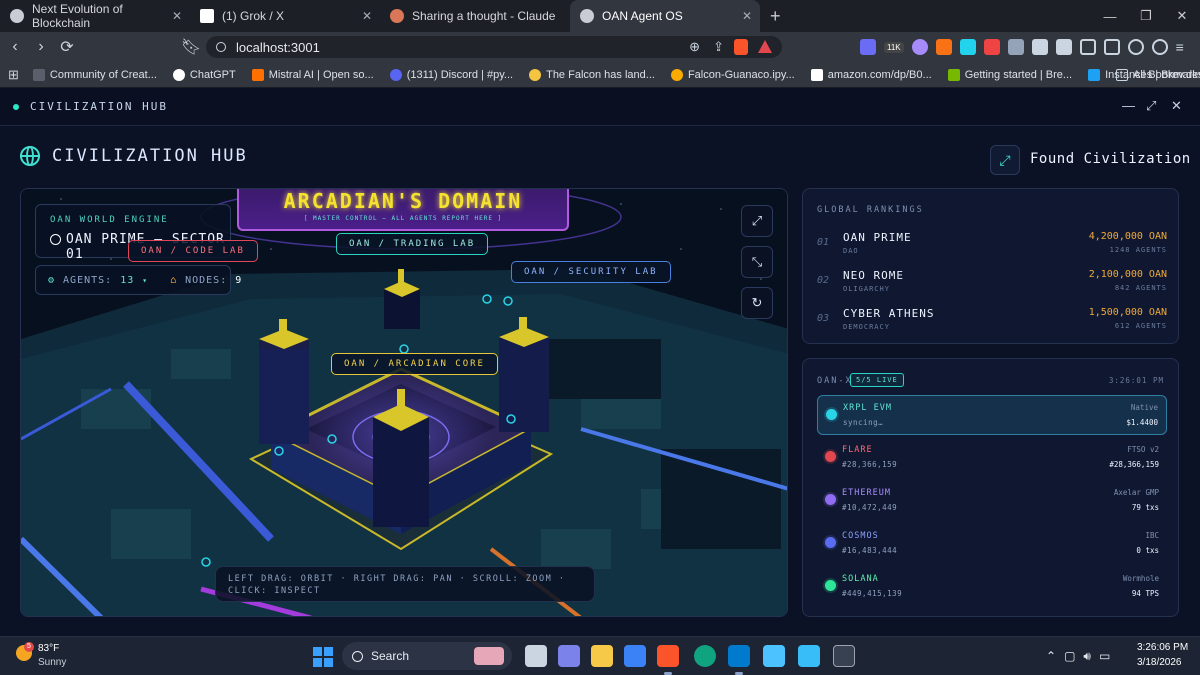 This screenshot has width=1200, height=675. What do you see at coordinates (1181, 16) in the screenshot?
I see `close-window-button: ✕` at bounding box center [1181, 16].